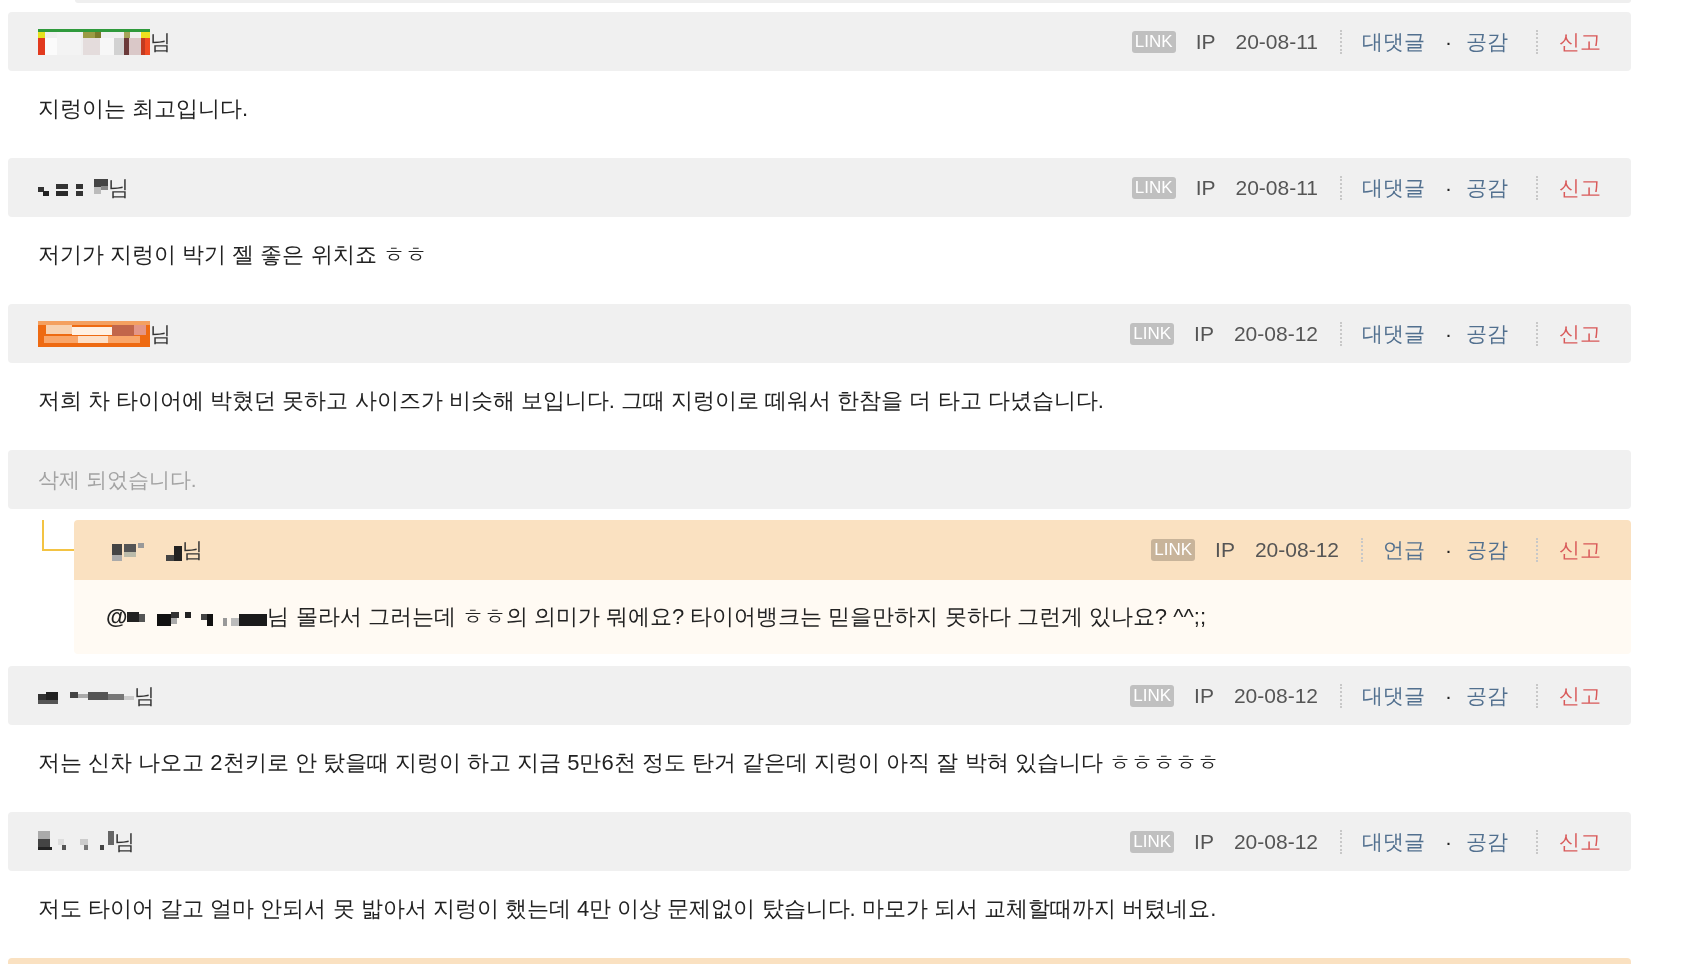 This screenshot has width=1688, height=964. What do you see at coordinates (58, 535) in the screenshot?
I see `reply-connector-icon` at bounding box center [58, 535].